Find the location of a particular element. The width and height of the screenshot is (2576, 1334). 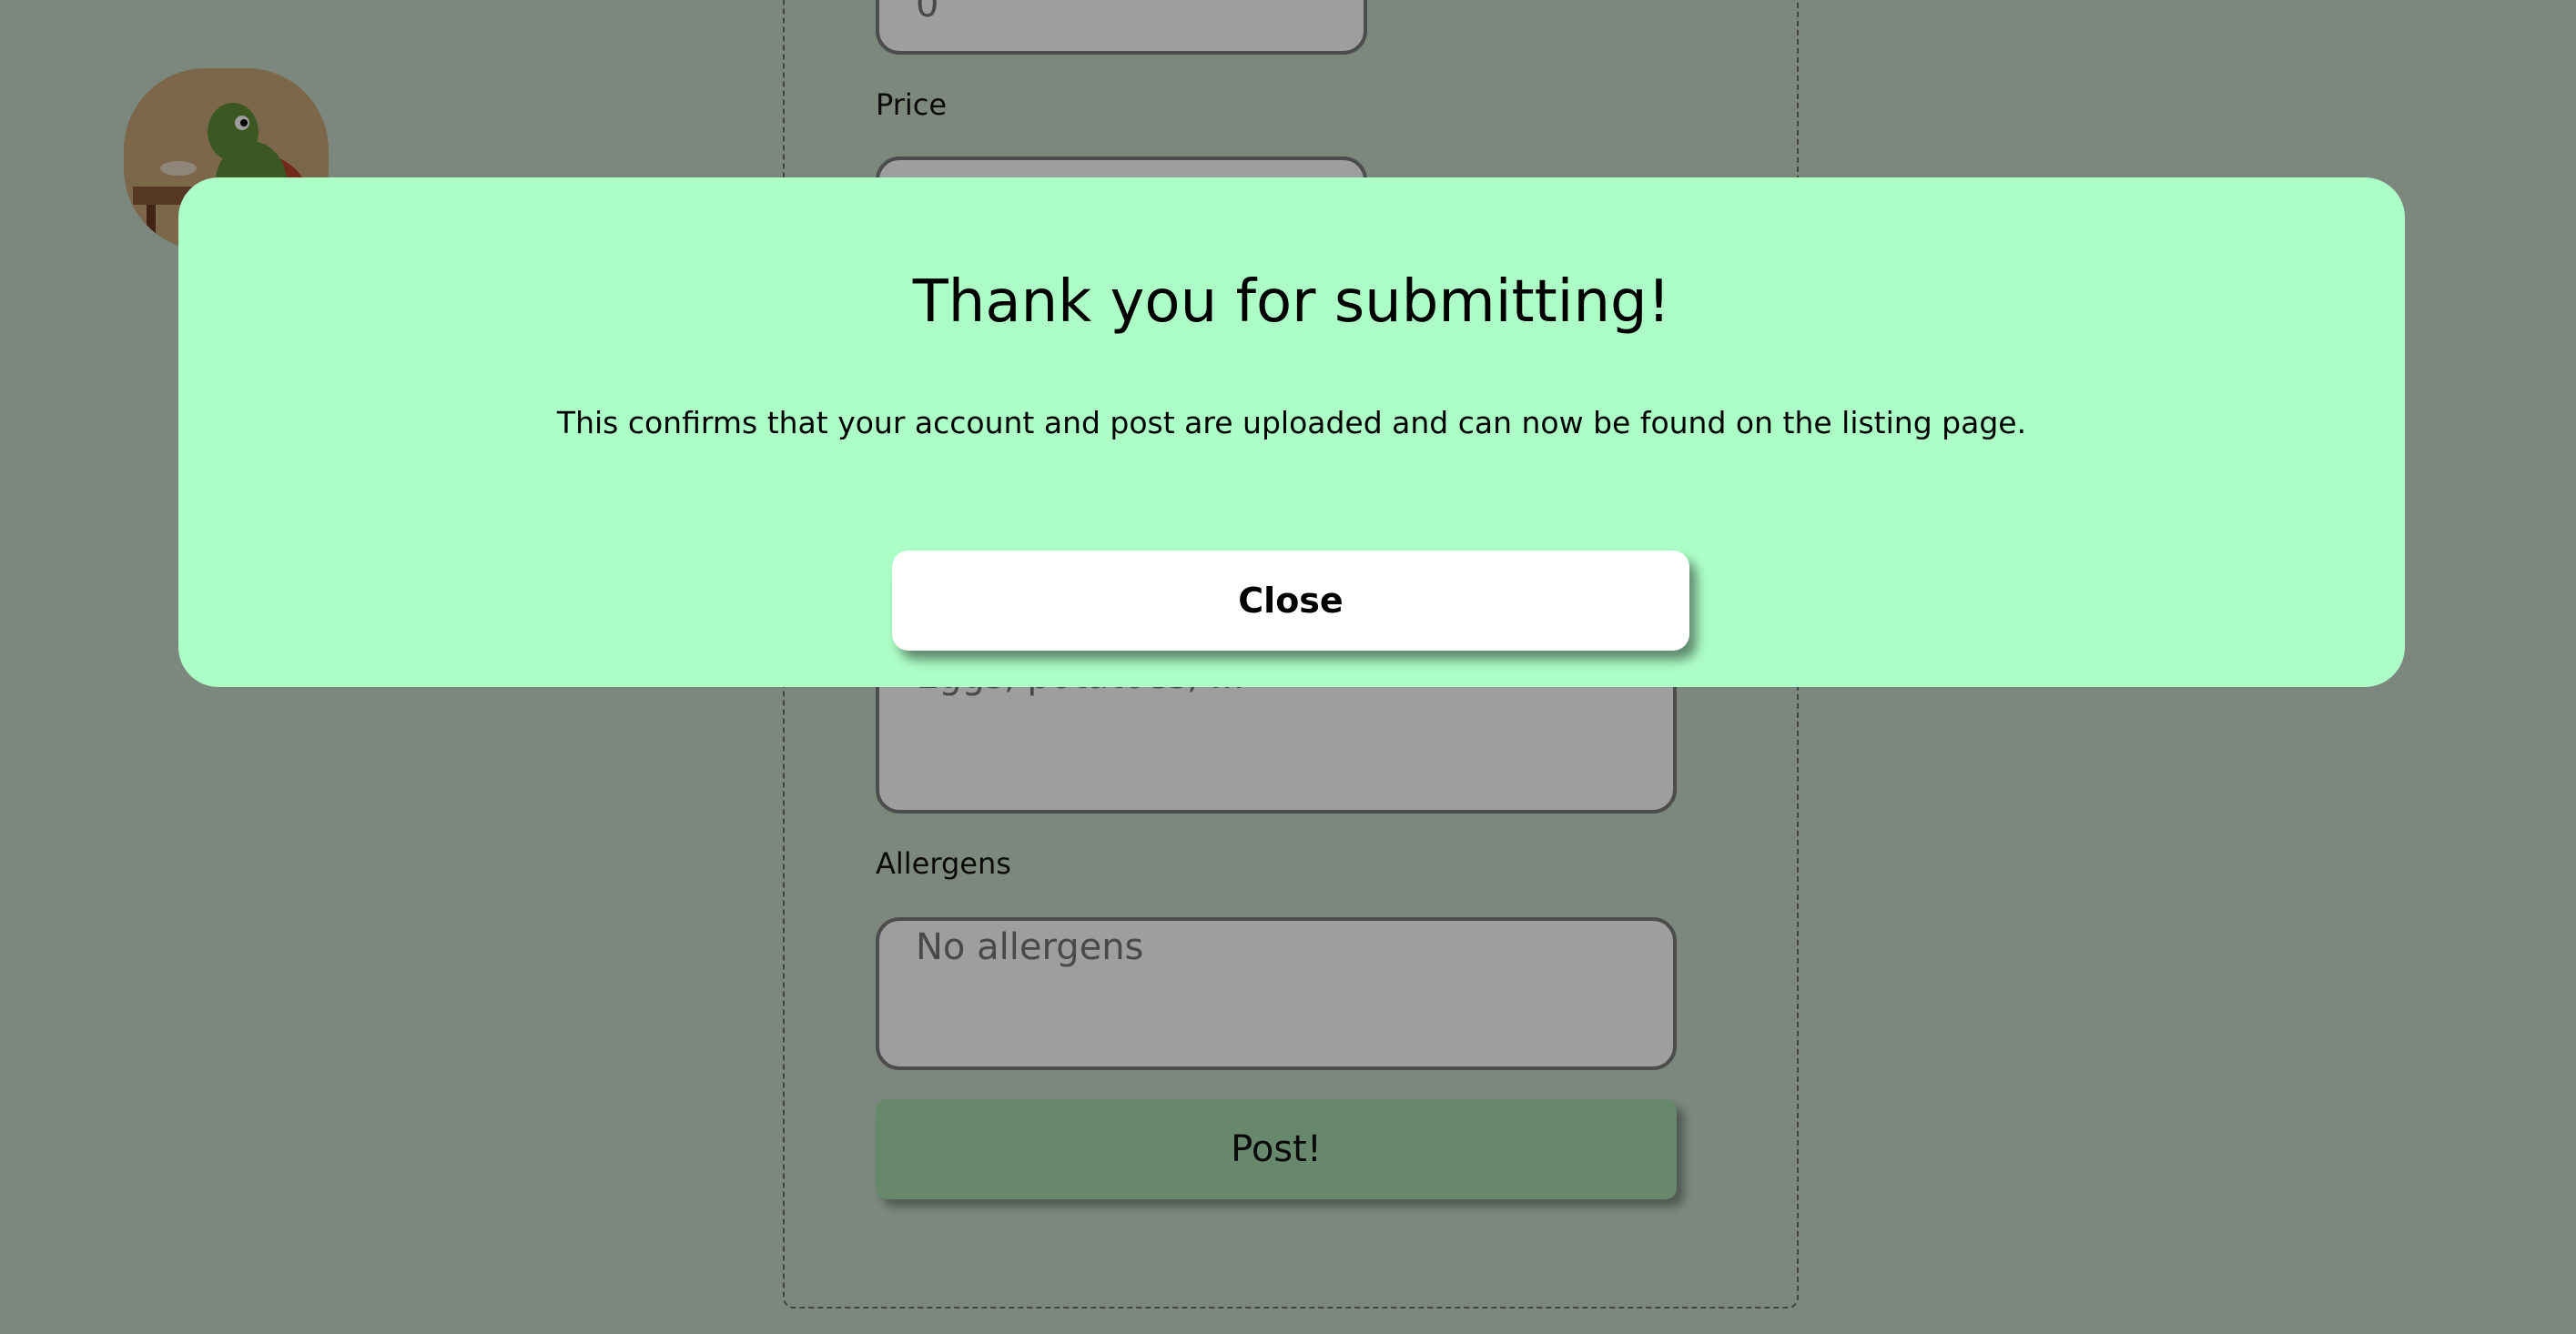

close-button: Close is located at coordinates (1290, 601).